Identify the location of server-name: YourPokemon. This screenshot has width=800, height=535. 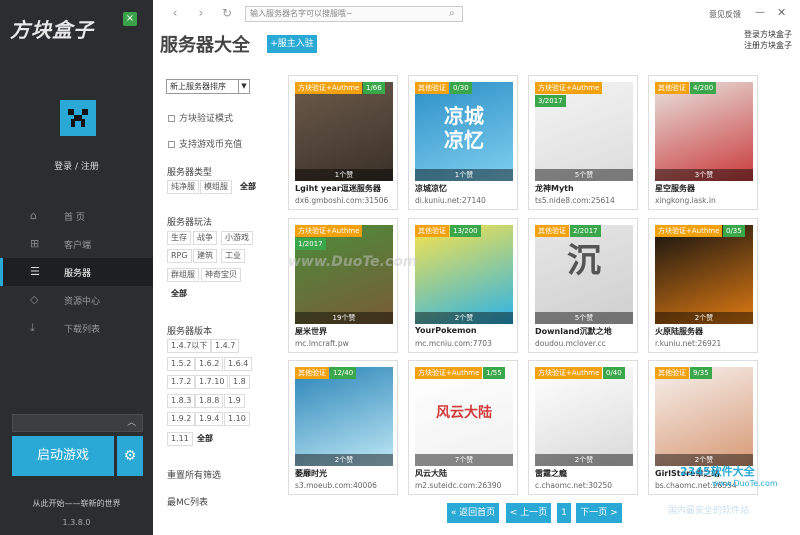
(465, 330).